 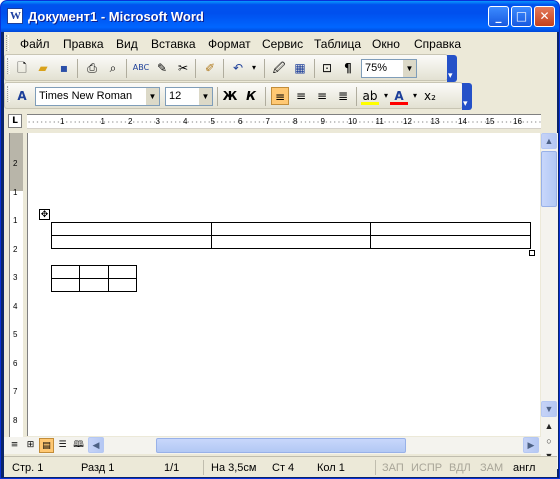 What do you see at coordinates (15, 121) in the screenshot?
I see `tab-selector: L` at bounding box center [15, 121].